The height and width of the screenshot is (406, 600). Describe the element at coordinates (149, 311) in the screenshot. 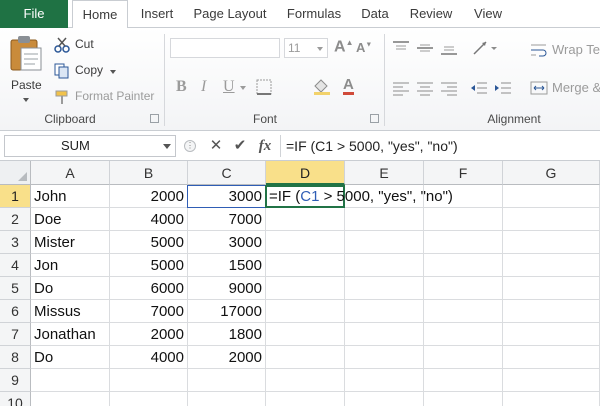

I see `cell: 7000` at that location.